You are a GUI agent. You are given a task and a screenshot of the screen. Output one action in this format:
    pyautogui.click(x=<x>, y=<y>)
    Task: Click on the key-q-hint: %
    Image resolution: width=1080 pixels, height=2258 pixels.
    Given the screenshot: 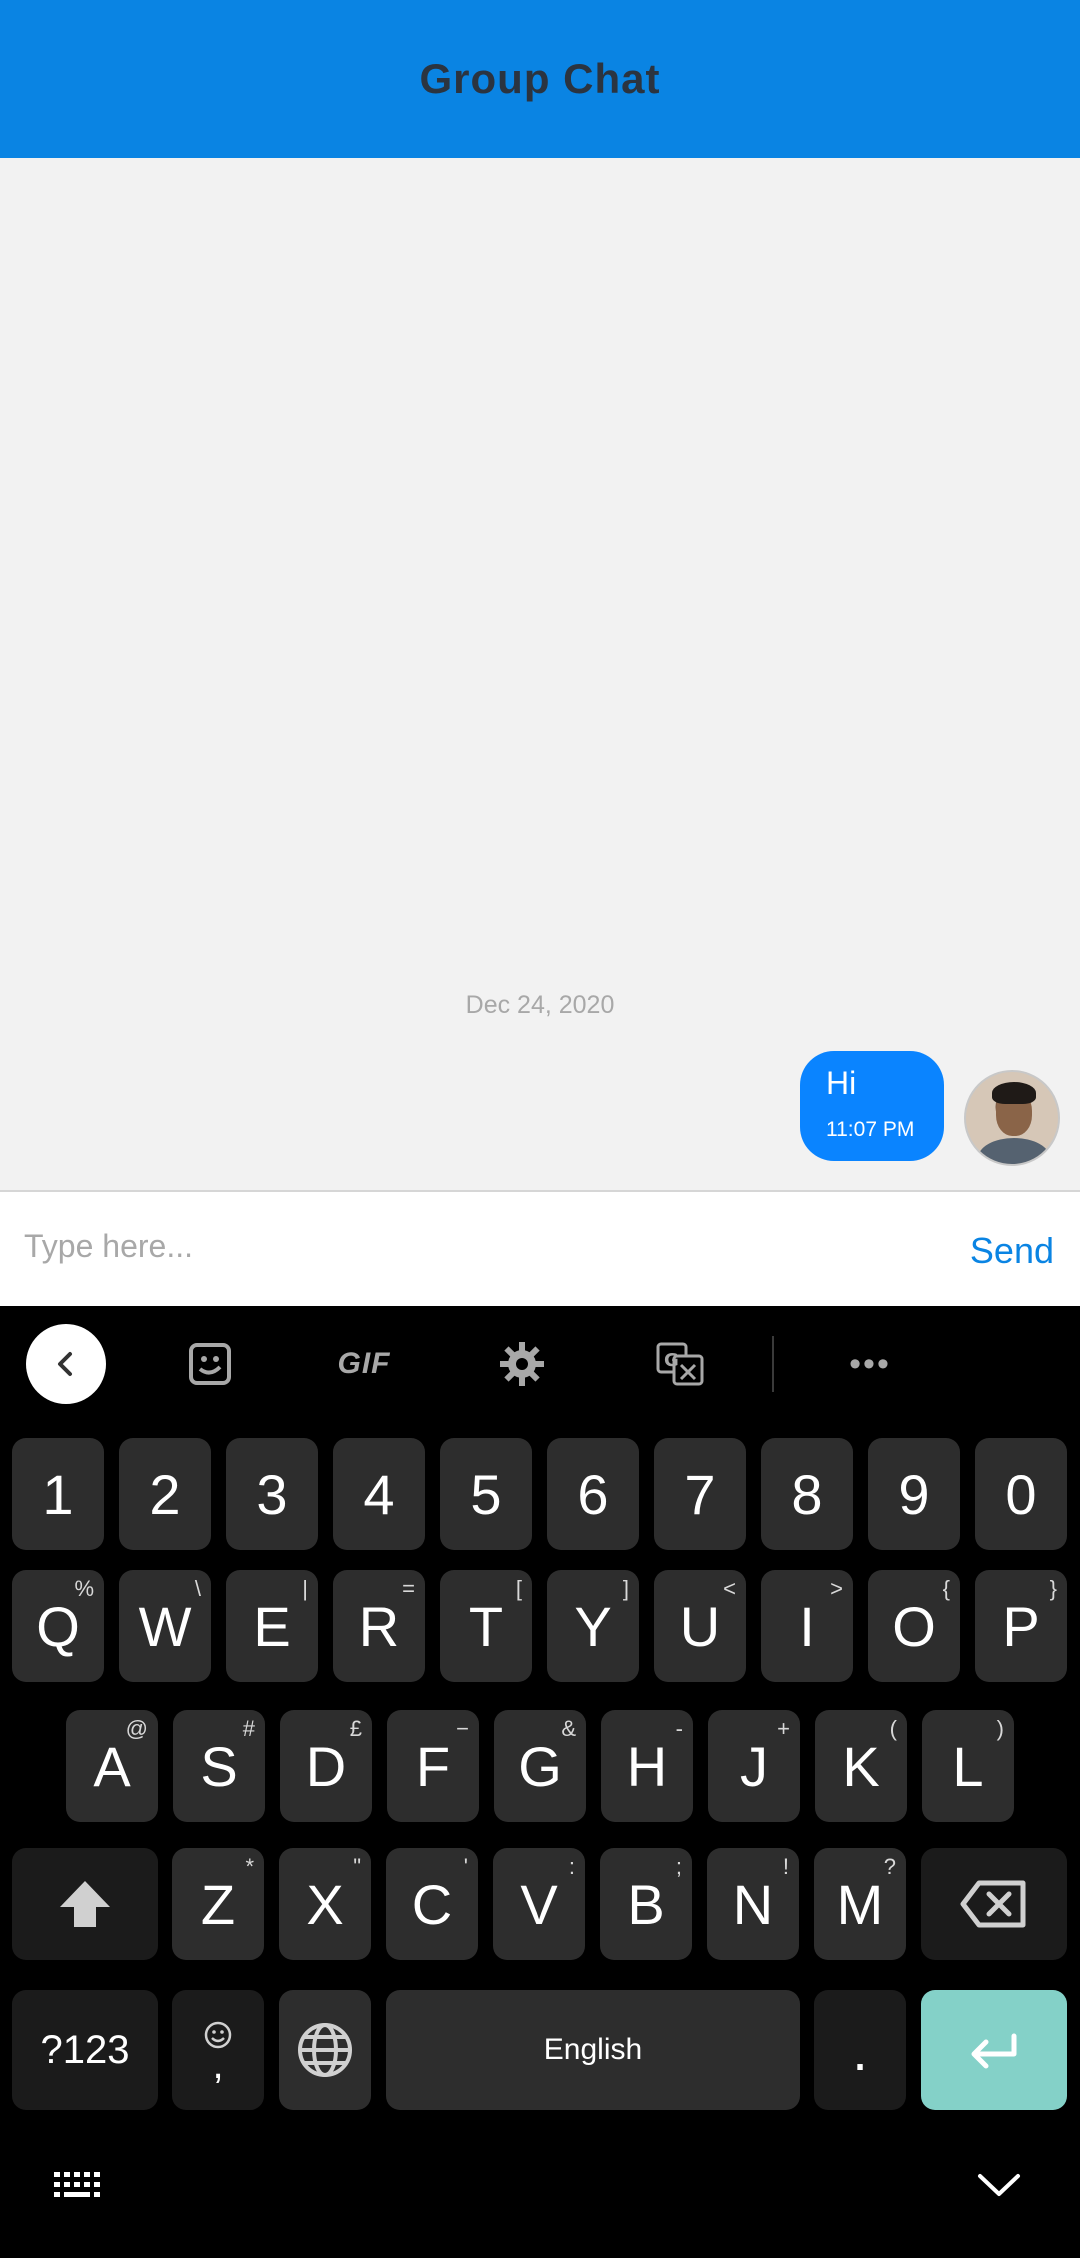 What is the action you would take?
    pyautogui.click(x=84, y=1588)
    